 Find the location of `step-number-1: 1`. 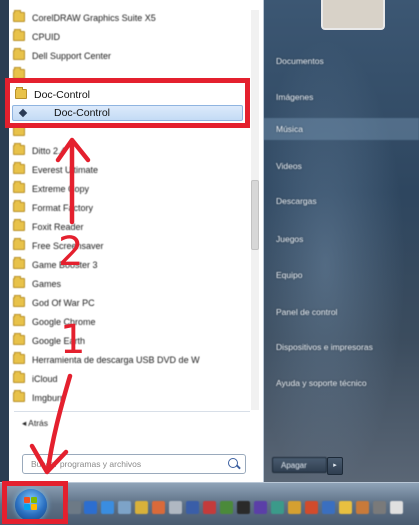

step-number-1: 1 is located at coordinates (73, 340).